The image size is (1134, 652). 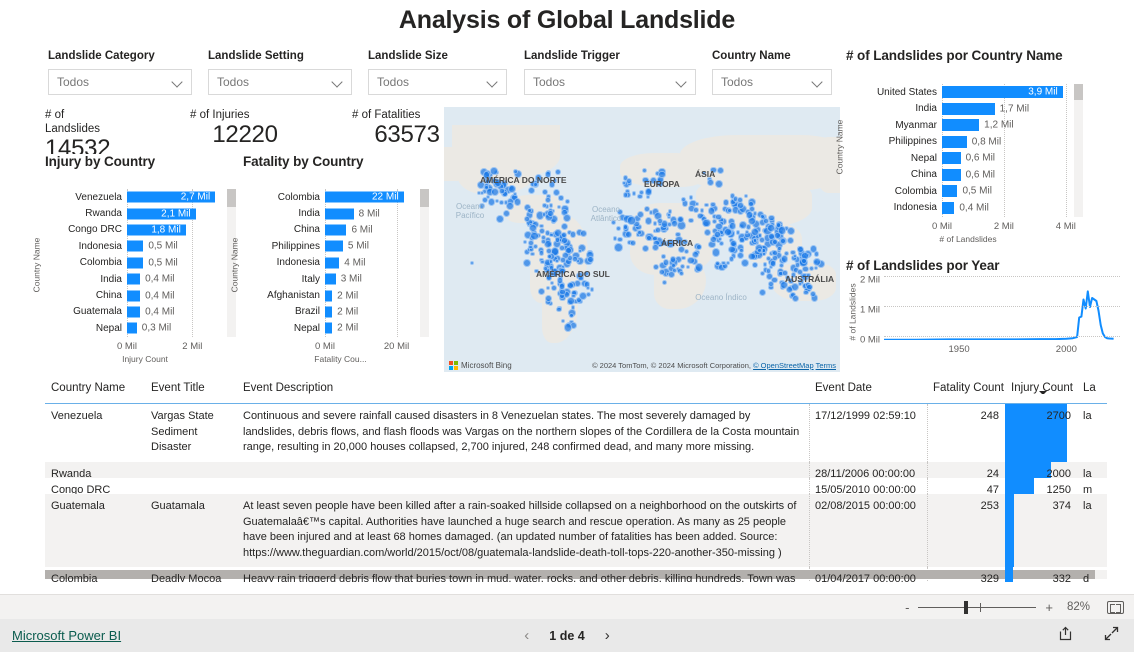 I want to click on table-row: Congo DRC 15/05/2010 00:00:00 47 1250 m, so click(x=576, y=486).